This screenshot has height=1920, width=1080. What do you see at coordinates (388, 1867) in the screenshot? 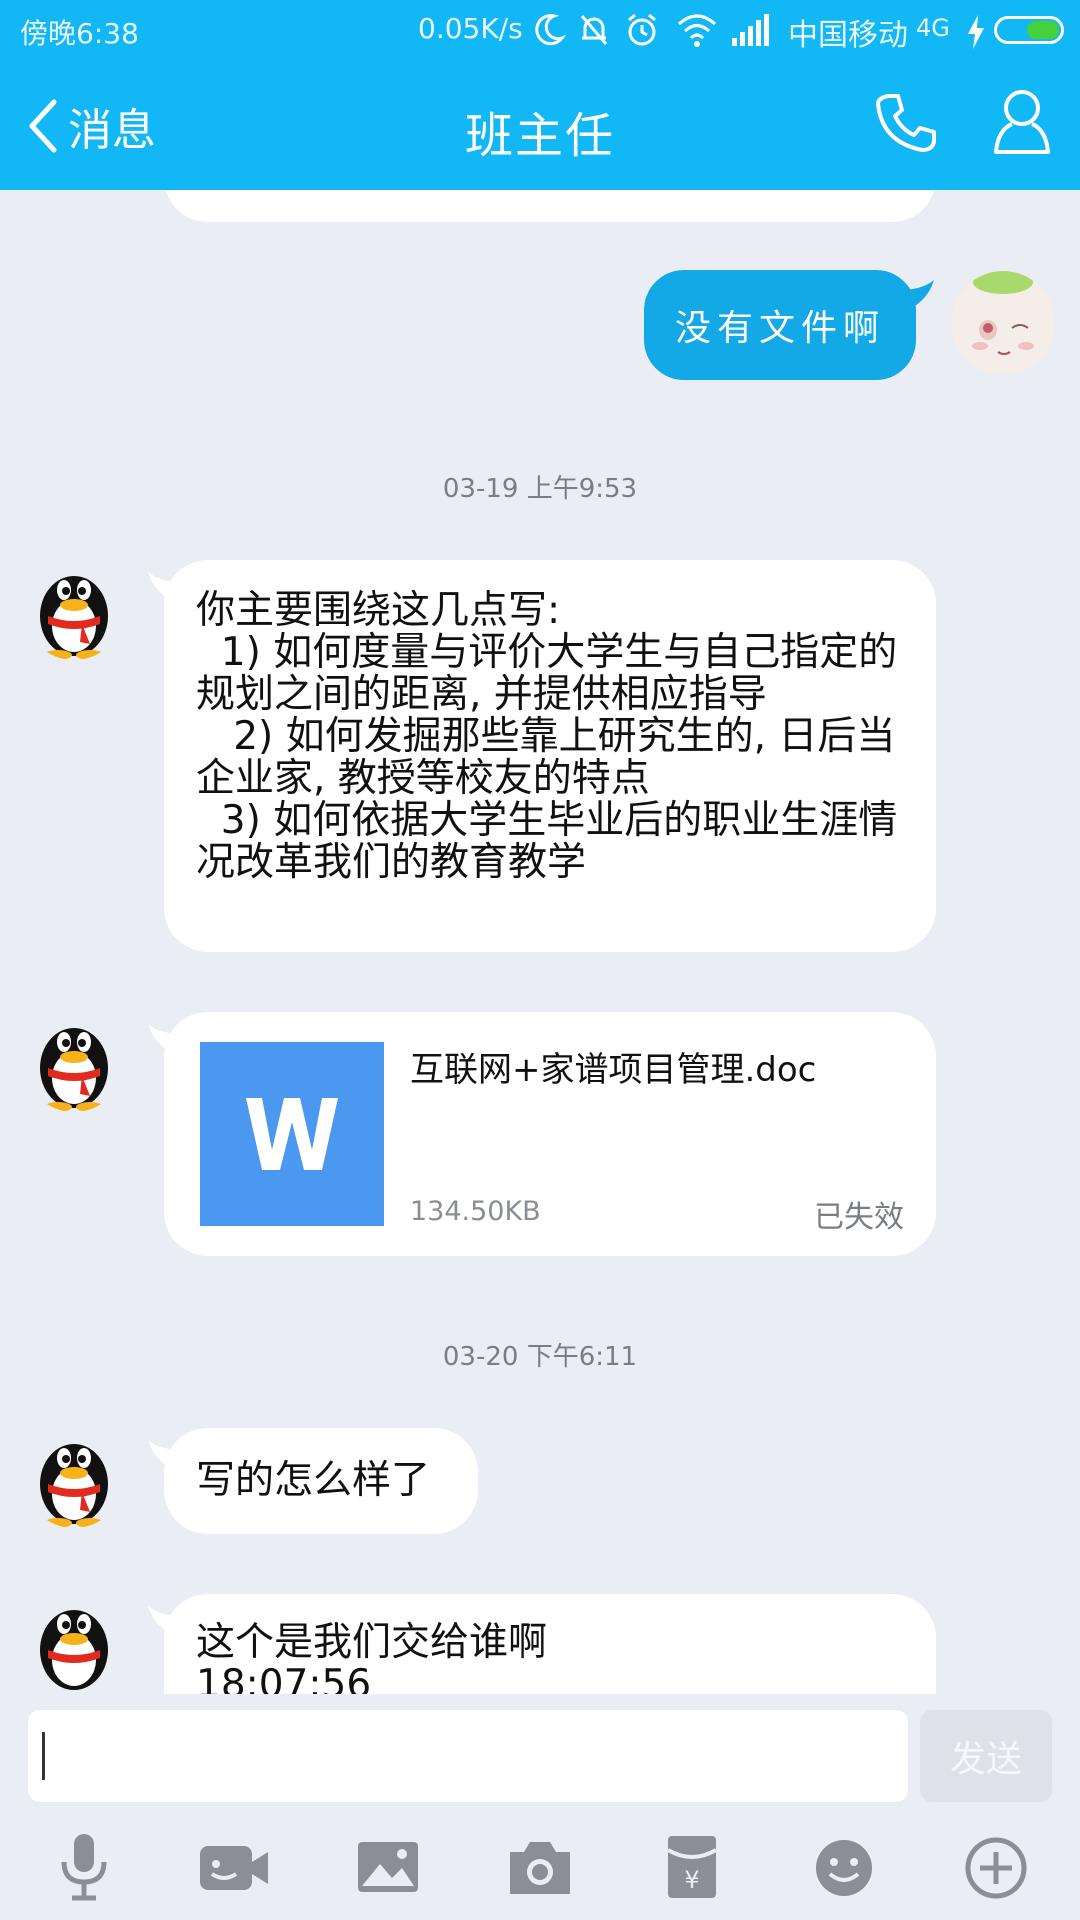
I see `image-icon` at bounding box center [388, 1867].